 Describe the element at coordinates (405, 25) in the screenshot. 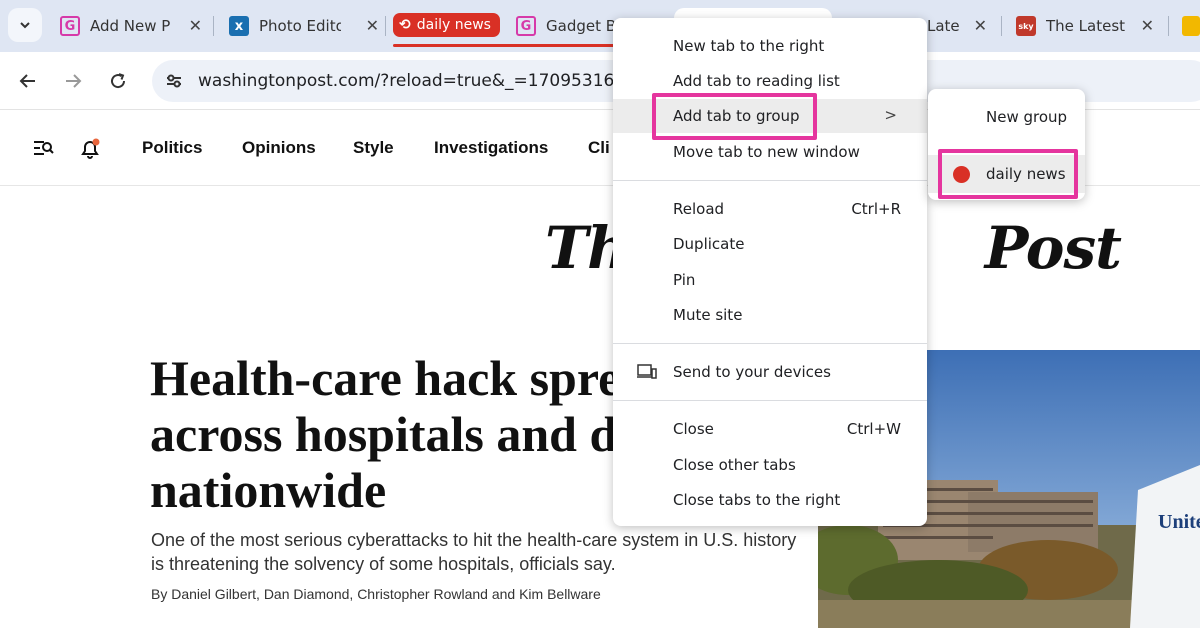

I see `link-icon: ⟲` at that location.